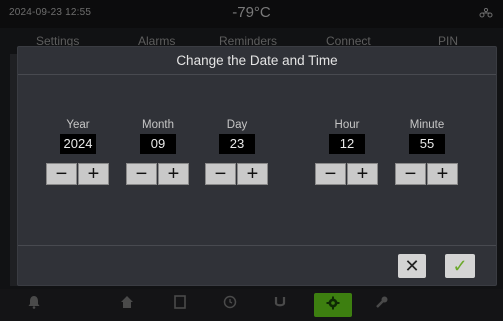 The width and height of the screenshot is (503, 321). Describe the element at coordinates (220, 174) in the screenshot. I see `day-minus-button: −` at that location.